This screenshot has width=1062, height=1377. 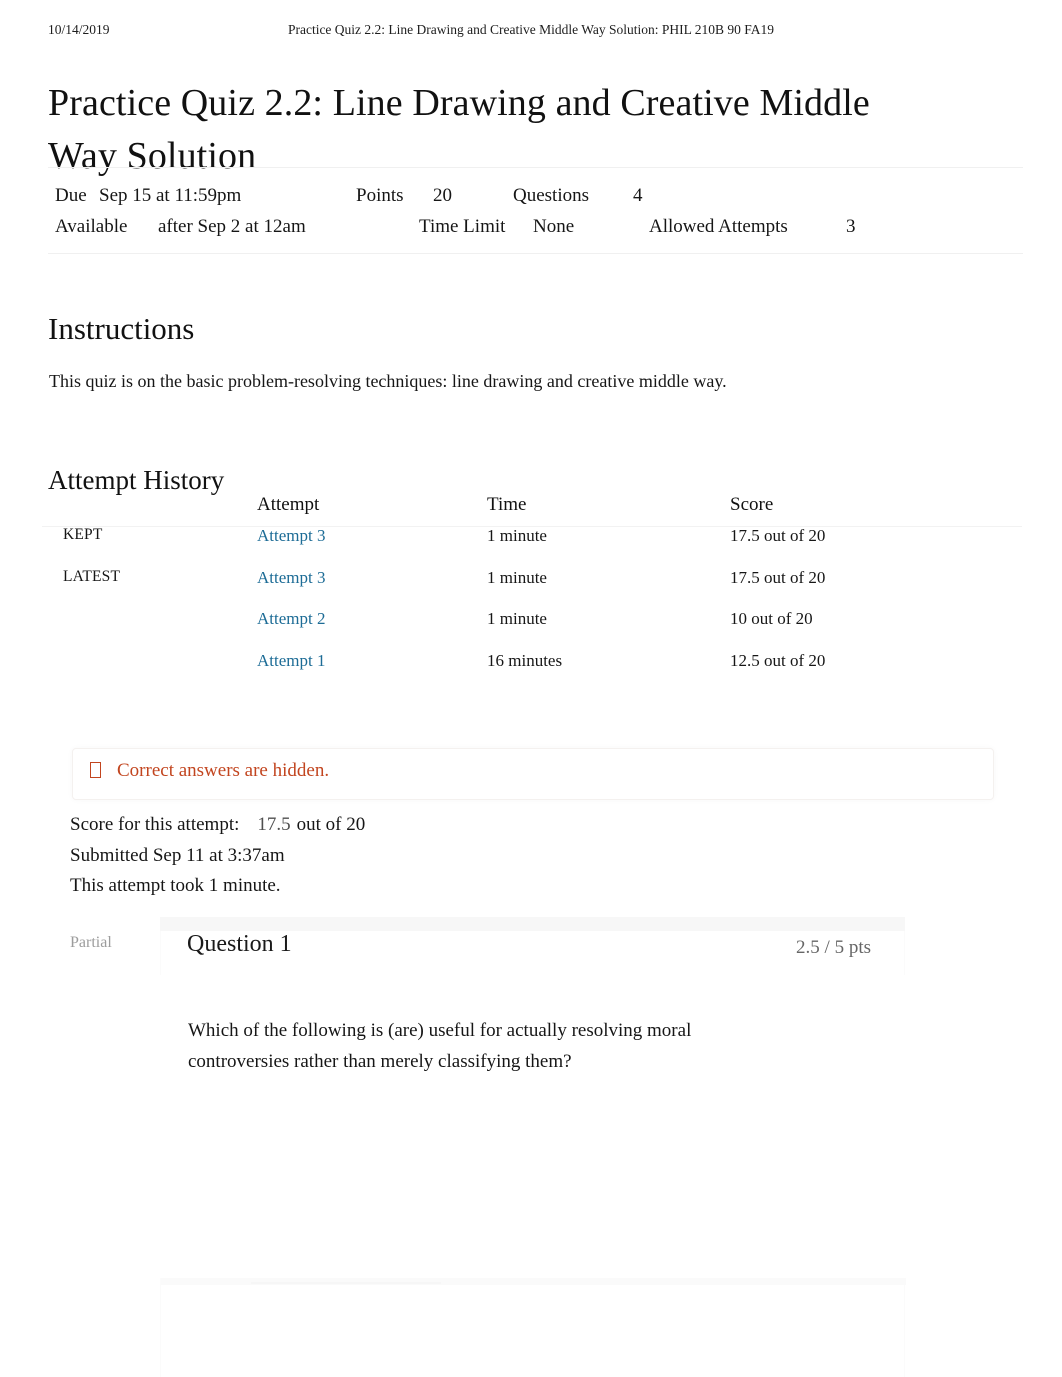 What do you see at coordinates (638, 195) in the screenshot?
I see `questions-value: 4` at bounding box center [638, 195].